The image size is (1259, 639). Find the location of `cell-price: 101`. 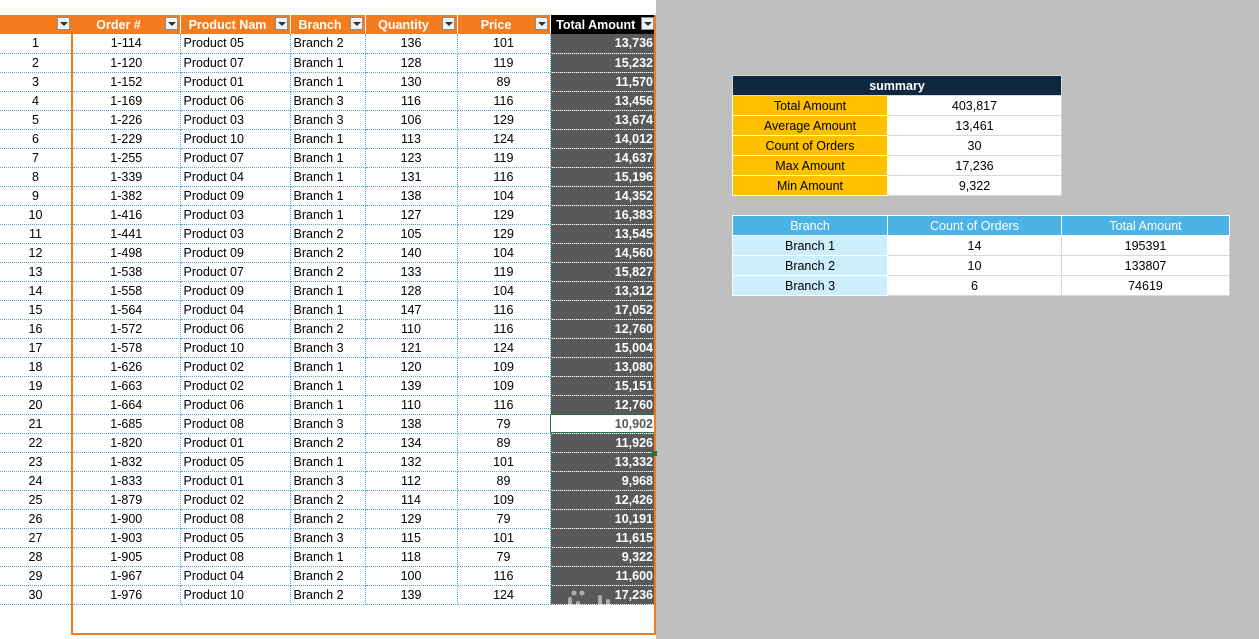

cell-price: 101 is located at coordinates (504, 538).